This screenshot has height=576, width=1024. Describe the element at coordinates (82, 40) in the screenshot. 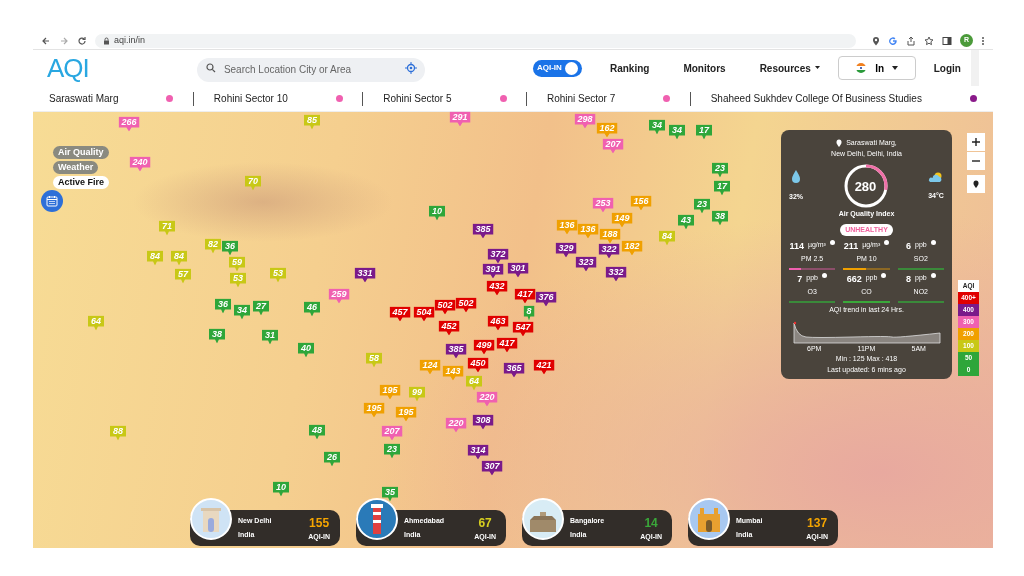

I see `reload-icon` at that location.